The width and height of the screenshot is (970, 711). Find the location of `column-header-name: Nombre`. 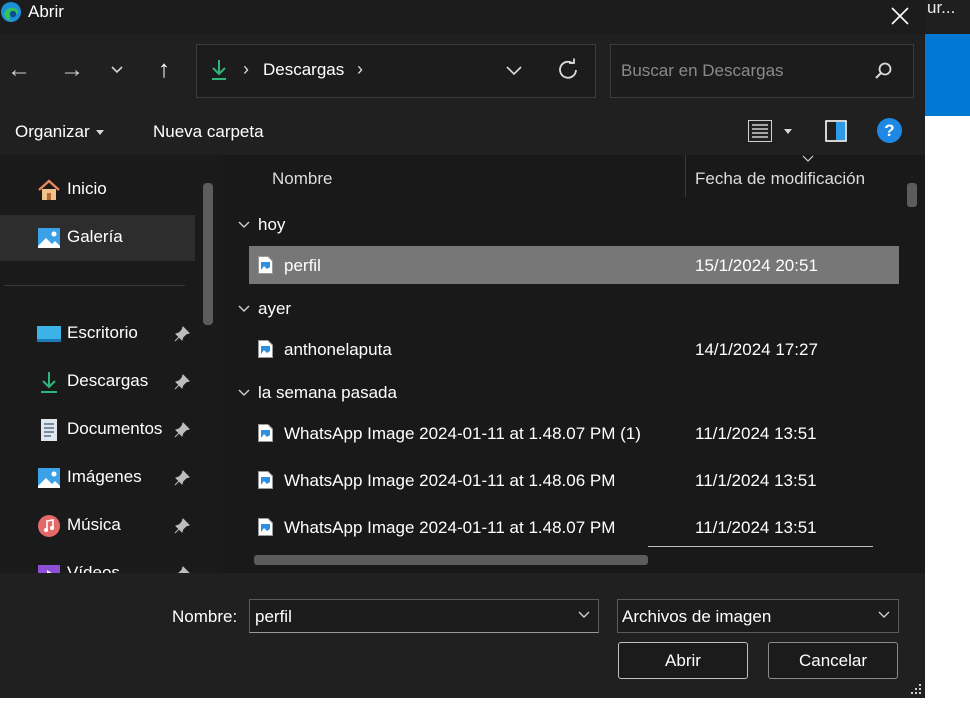

column-header-name: Nombre is located at coordinates (302, 179).